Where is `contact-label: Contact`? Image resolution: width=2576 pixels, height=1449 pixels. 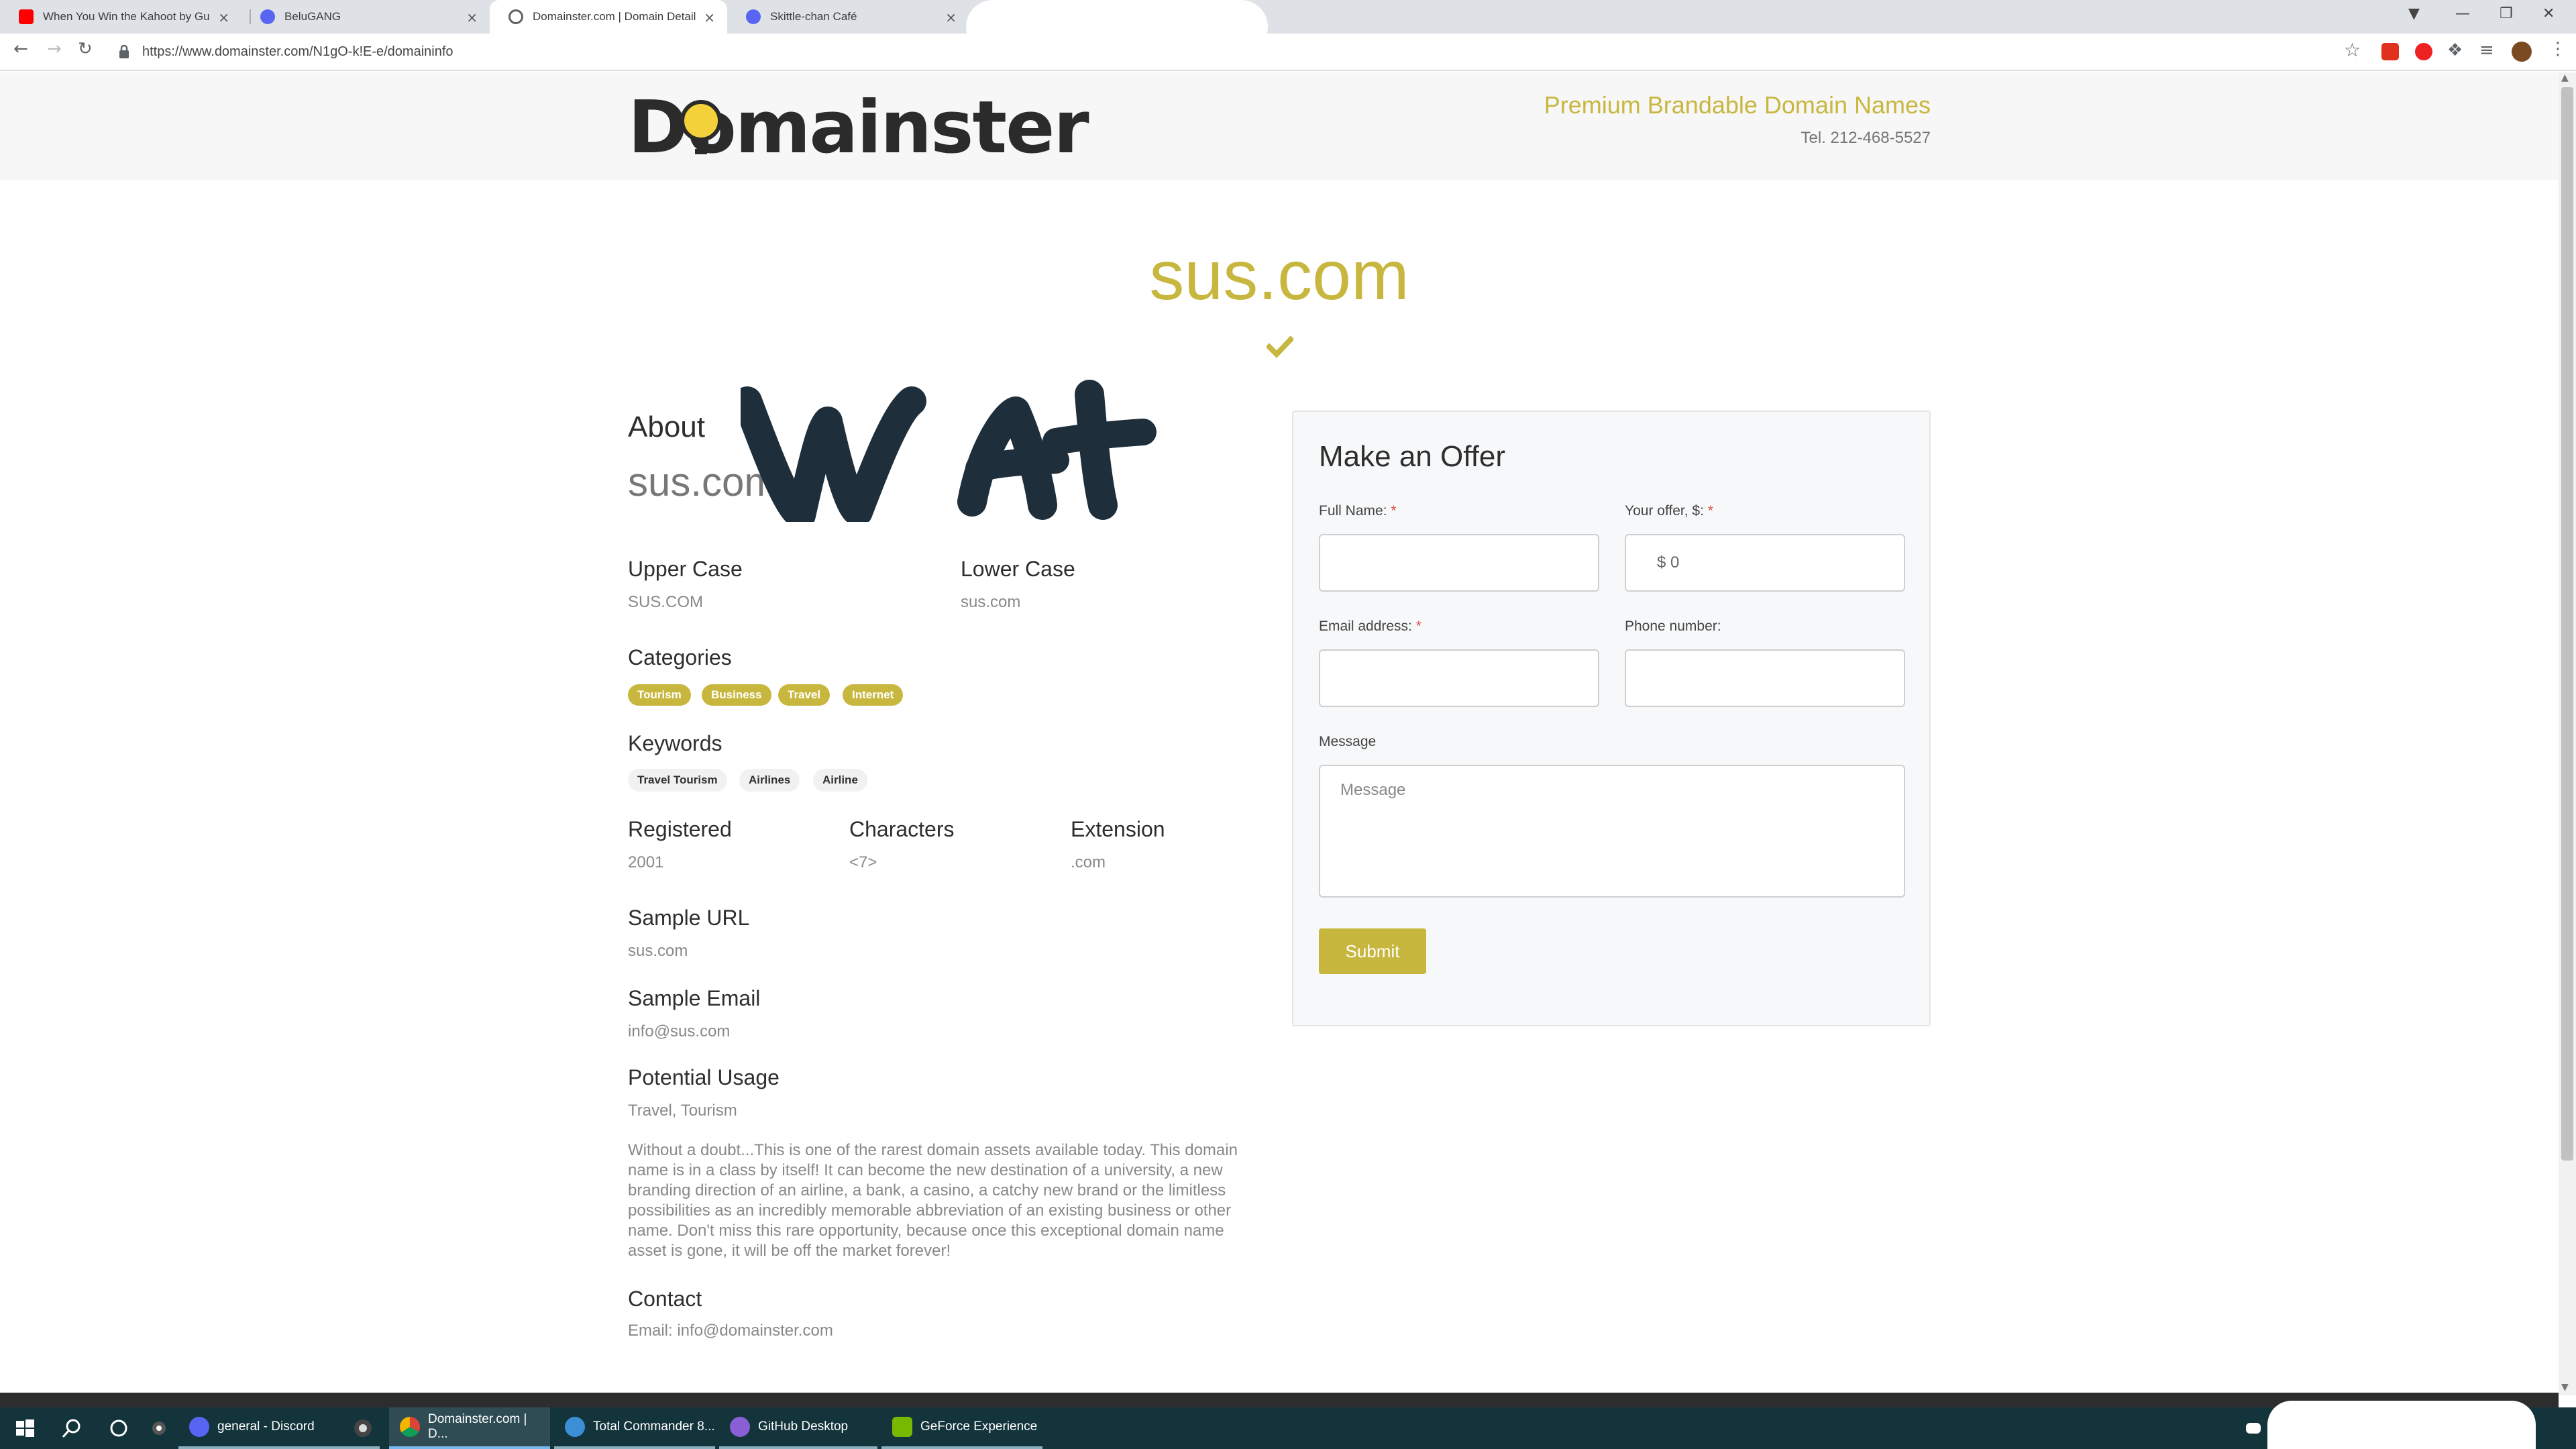 contact-label: Contact is located at coordinates (665, 1299).